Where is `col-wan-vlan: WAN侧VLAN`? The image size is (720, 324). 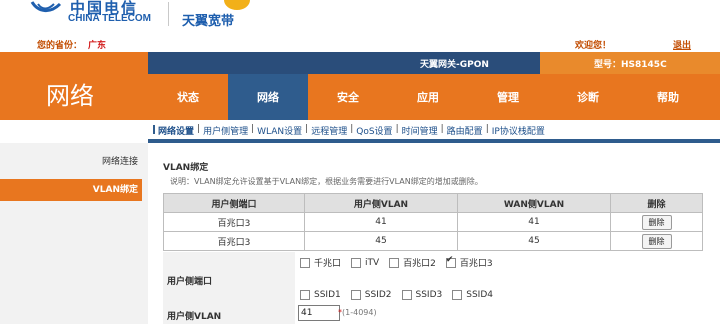
col-wan-vlan: WAN侧VLAN is located at coordinates (534, 203).